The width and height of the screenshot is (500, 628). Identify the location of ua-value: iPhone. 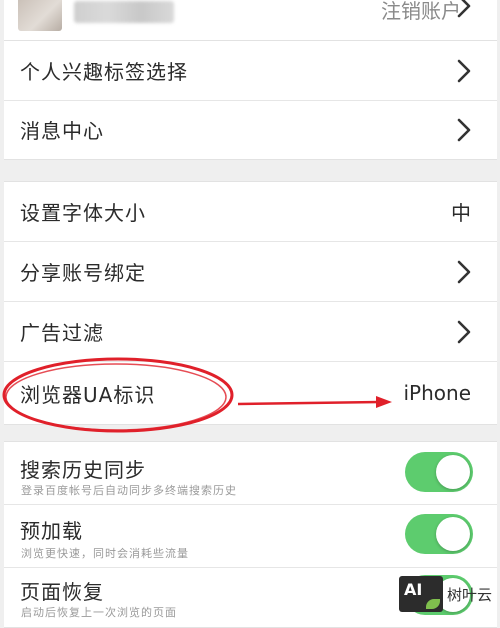
(437, 393).